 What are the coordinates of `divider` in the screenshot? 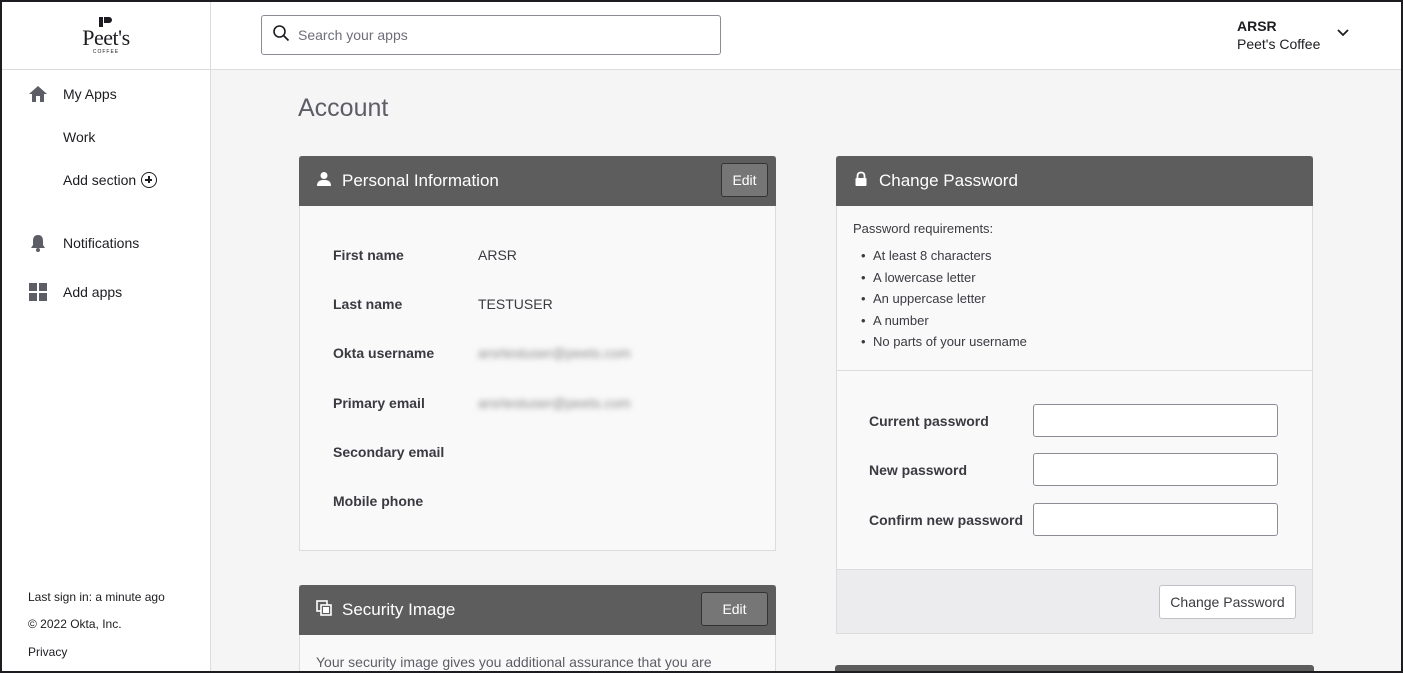 It's located at (1074, 370).